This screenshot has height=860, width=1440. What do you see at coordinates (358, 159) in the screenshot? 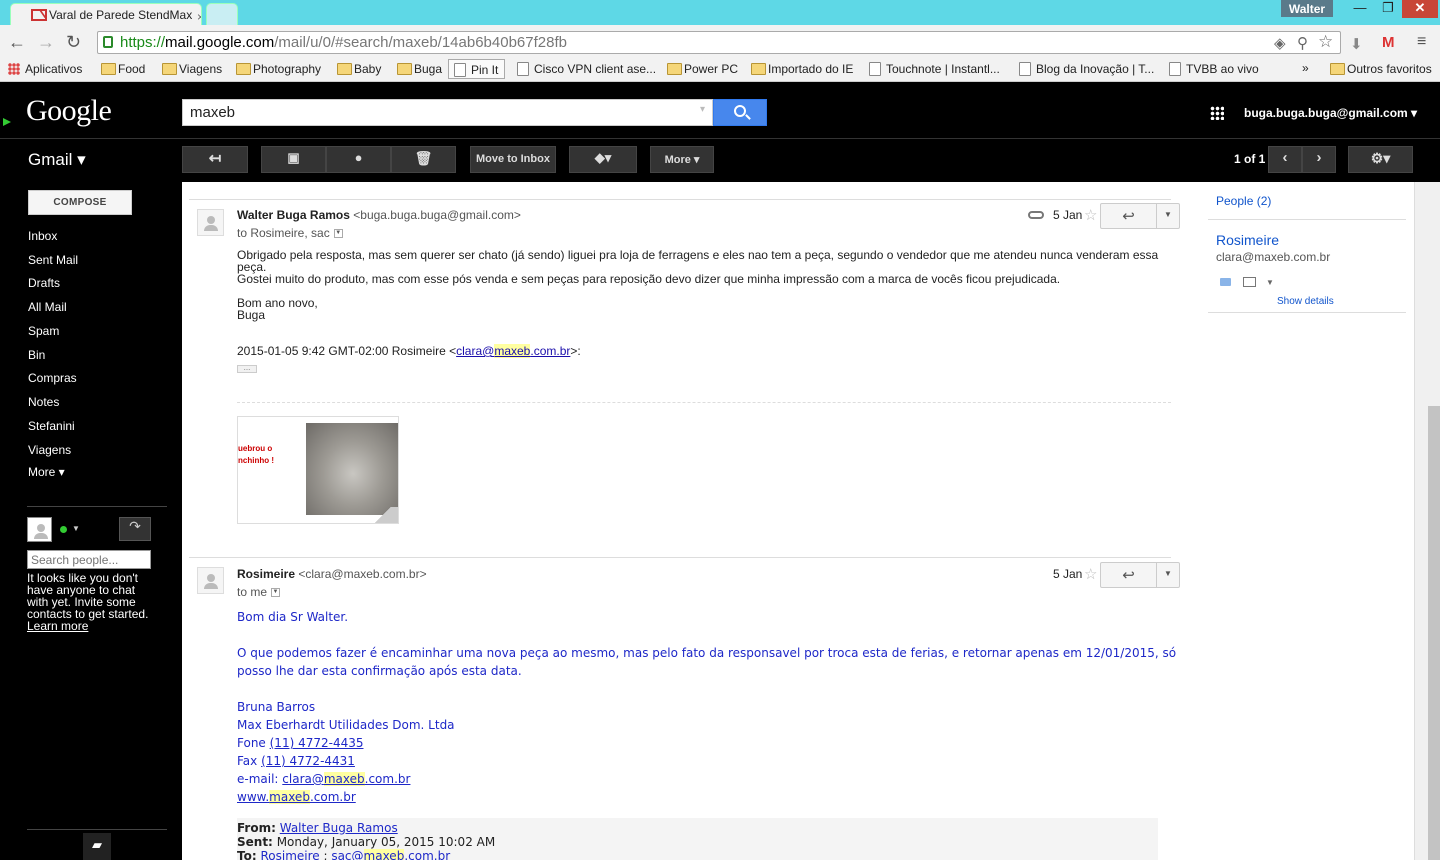
I see `report-spam-button: ●` at bounding box center [358, 159].